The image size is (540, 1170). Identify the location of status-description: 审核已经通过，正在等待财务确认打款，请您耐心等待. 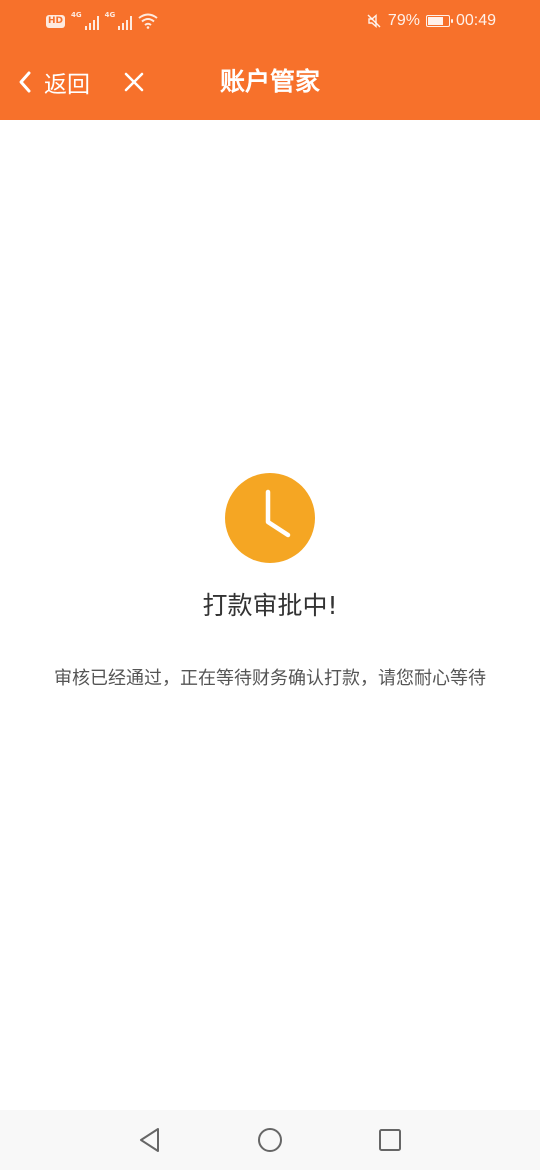
(270, 678).